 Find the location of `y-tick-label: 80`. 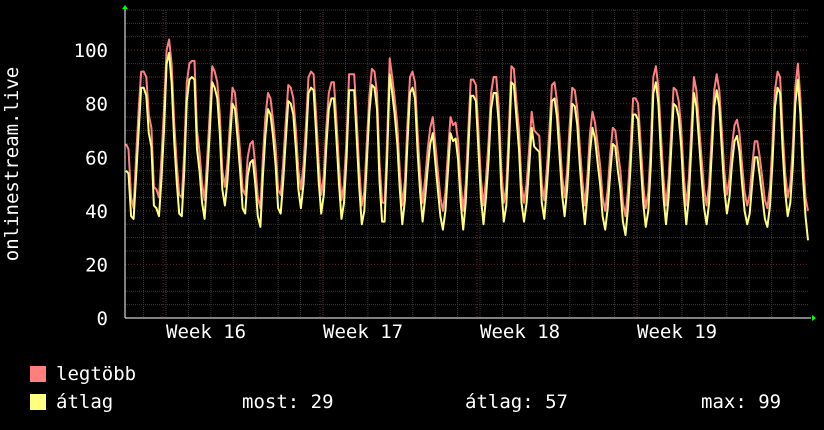

y-tick-label: 80 is located at coordinates (96, 105).